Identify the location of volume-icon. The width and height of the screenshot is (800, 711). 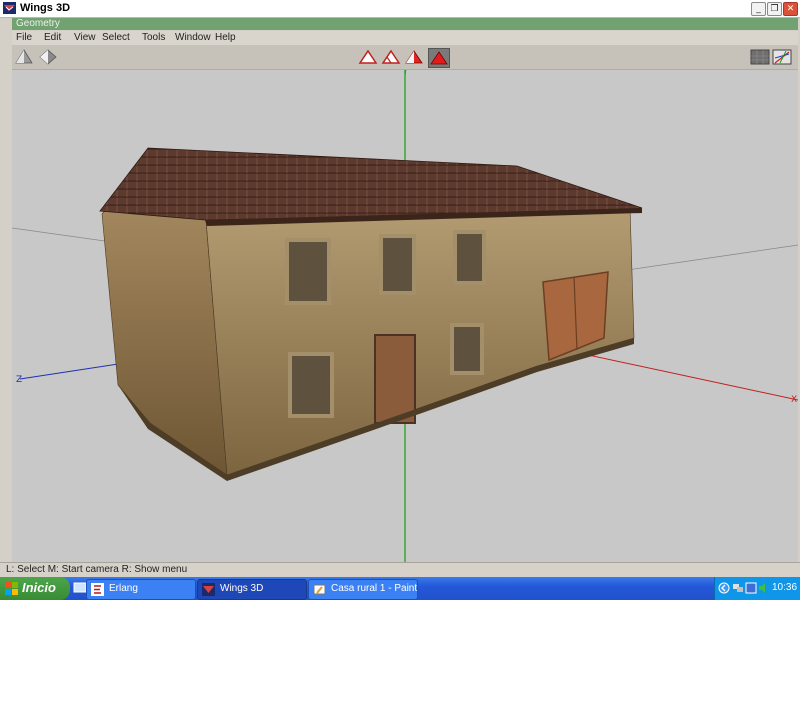
(764, 588).